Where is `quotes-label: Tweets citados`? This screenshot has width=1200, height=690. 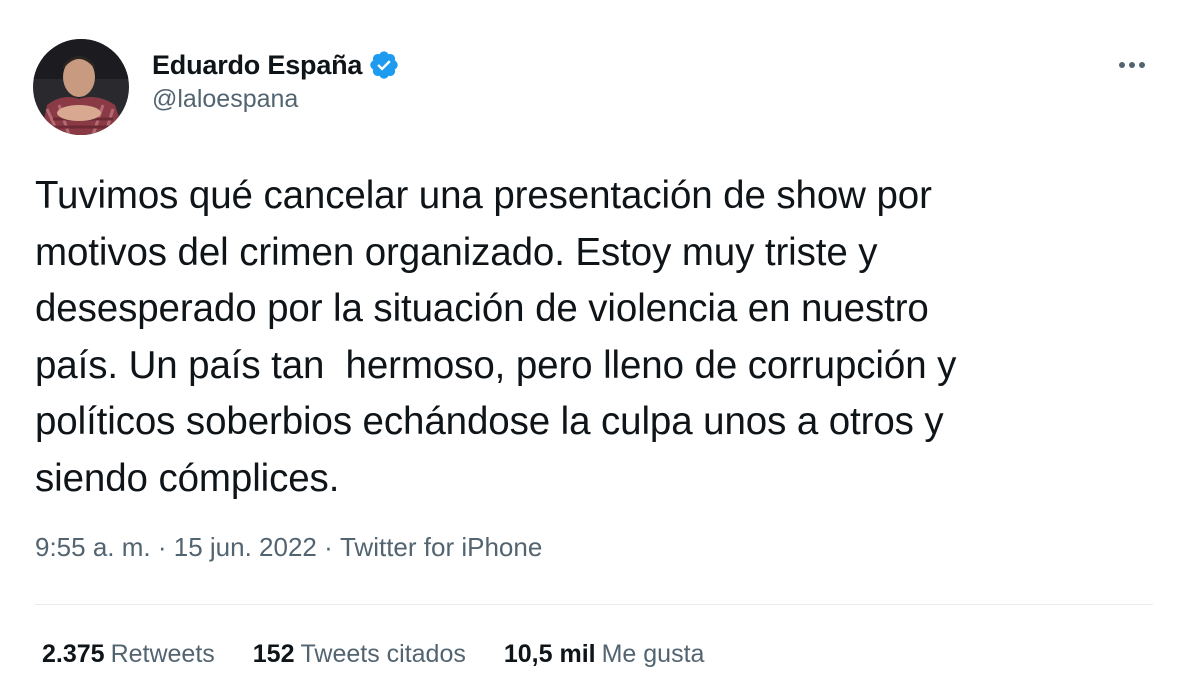 quotes-label: Tweets citados is located at coordinates (383, 654).